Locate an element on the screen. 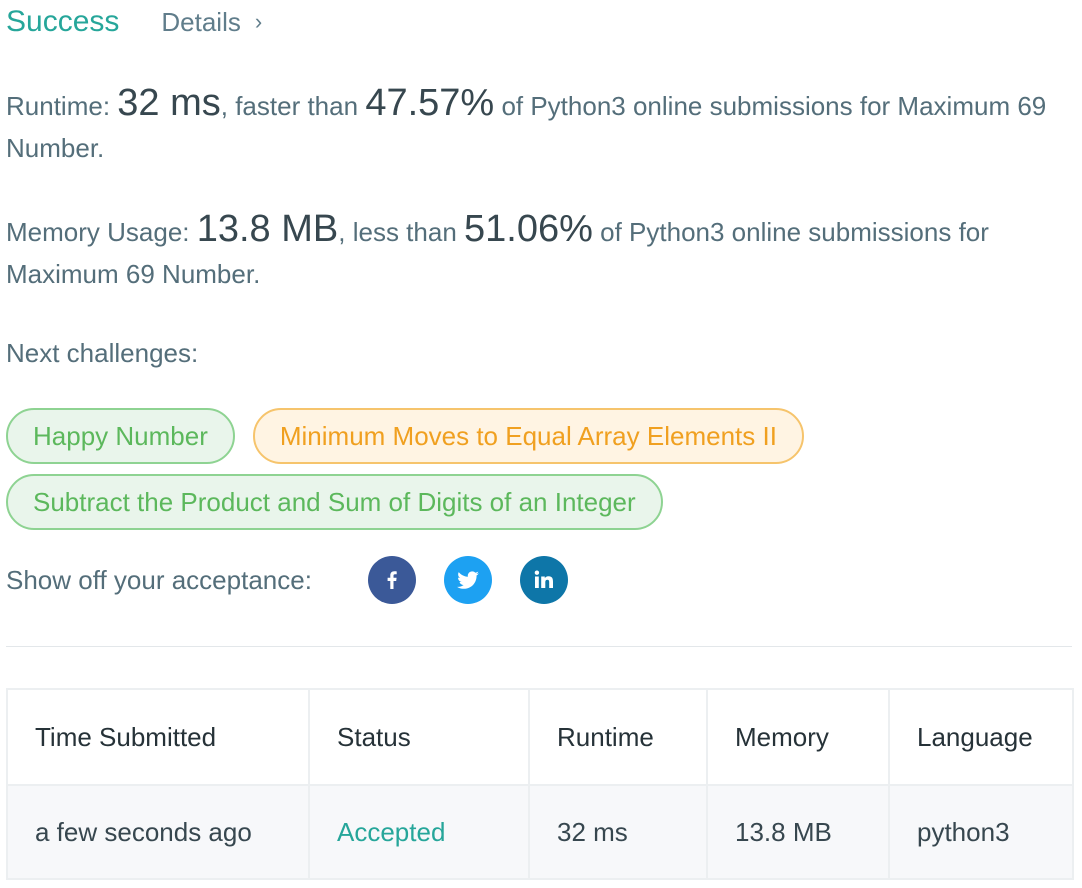 The image size is (1082, 888). cell-language: python3 is located at coordinates (981, 832).